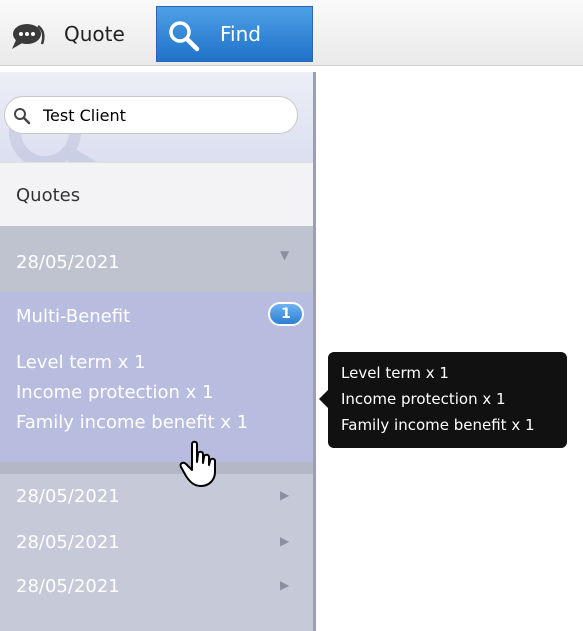 The image size is (583, 631). Describe the element at coordinates (184, 36) in the screenshot. I see `magnifier-icon` at that location.